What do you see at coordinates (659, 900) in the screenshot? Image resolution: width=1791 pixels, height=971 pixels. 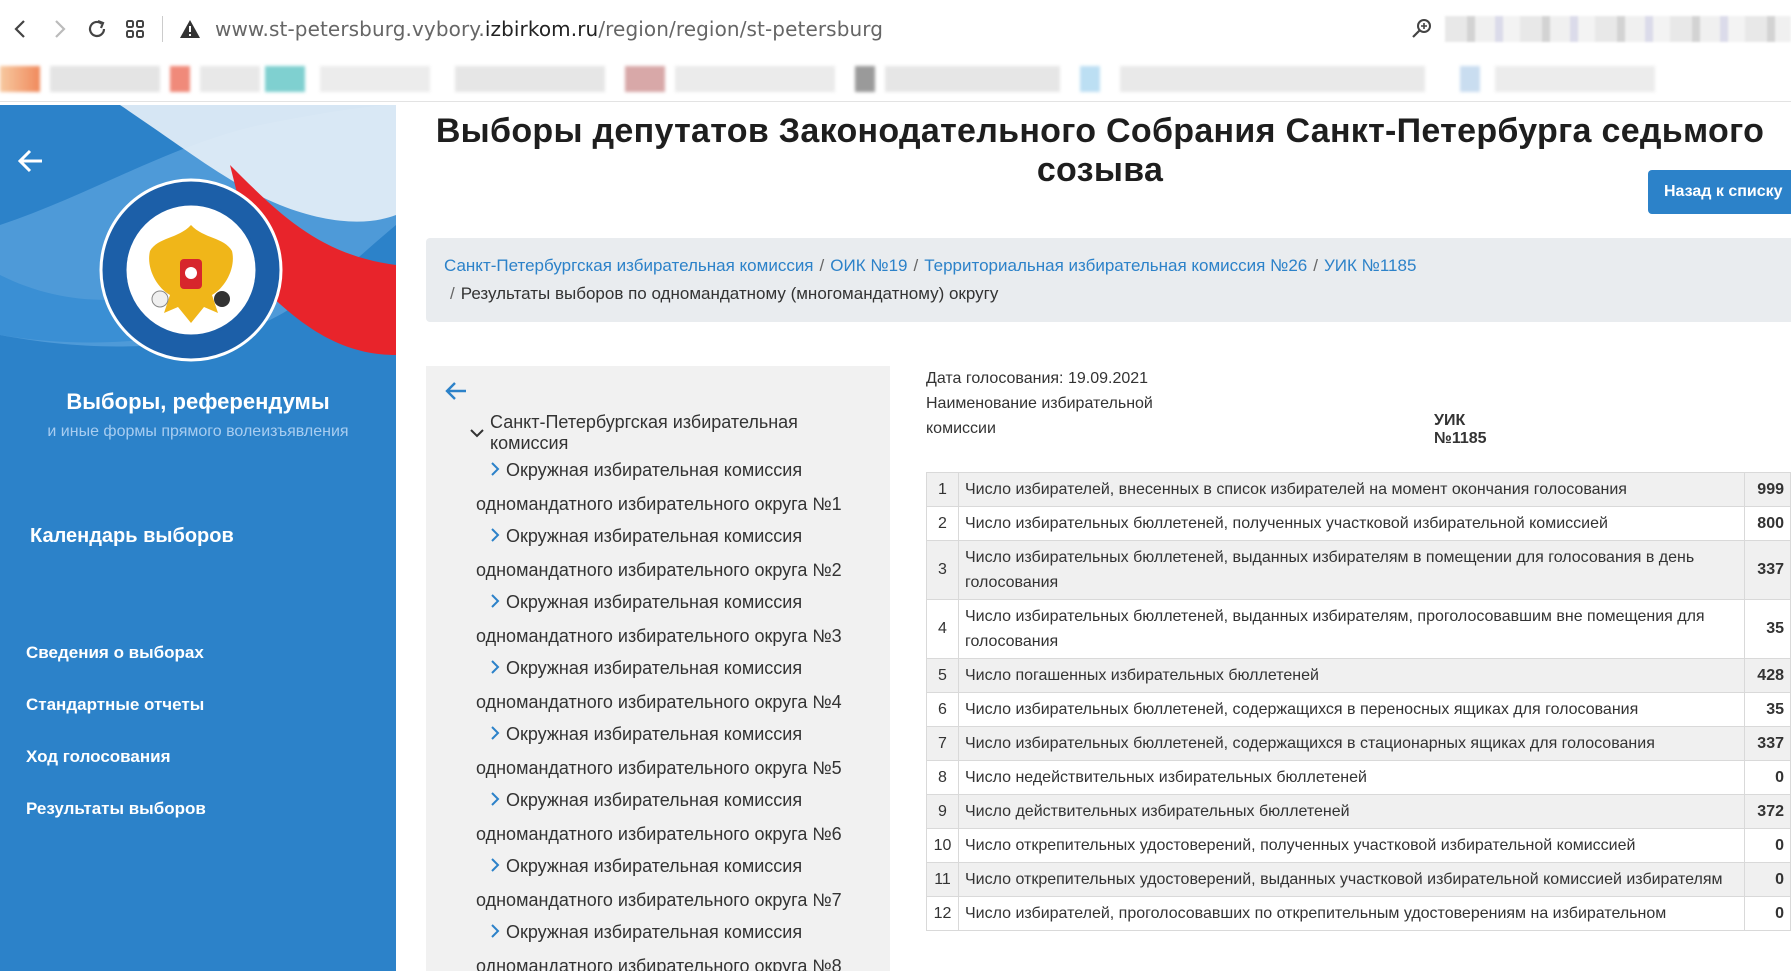 I see `tree-item-line2: одномандатного избирательного округа №7` at bounding box center [659, 900].